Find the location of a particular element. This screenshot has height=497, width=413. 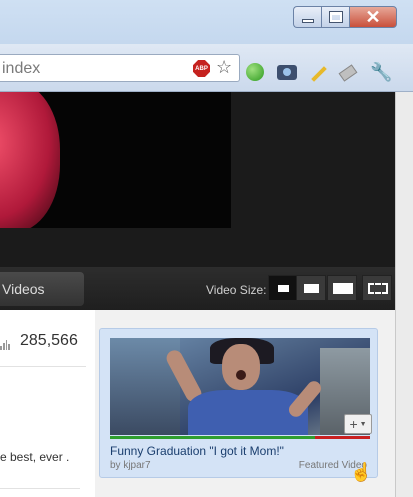

add-to-playlist-button: + ▼ is located at coordinates (358, 424).